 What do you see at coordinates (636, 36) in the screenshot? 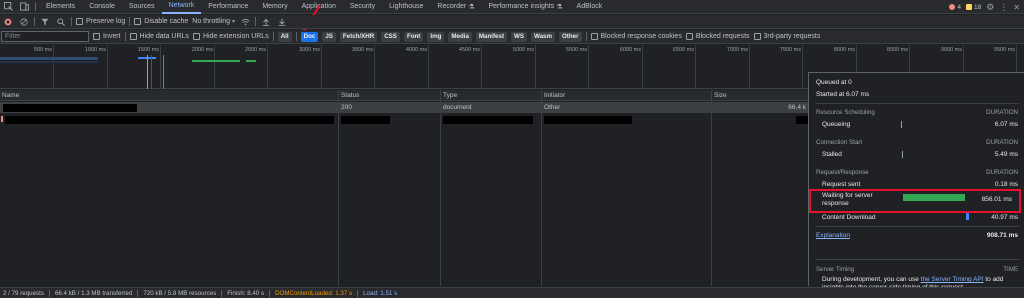
I see `blocked-response-cookies-checkbox: Blocked response cookies` at bounding box center [636, 36].